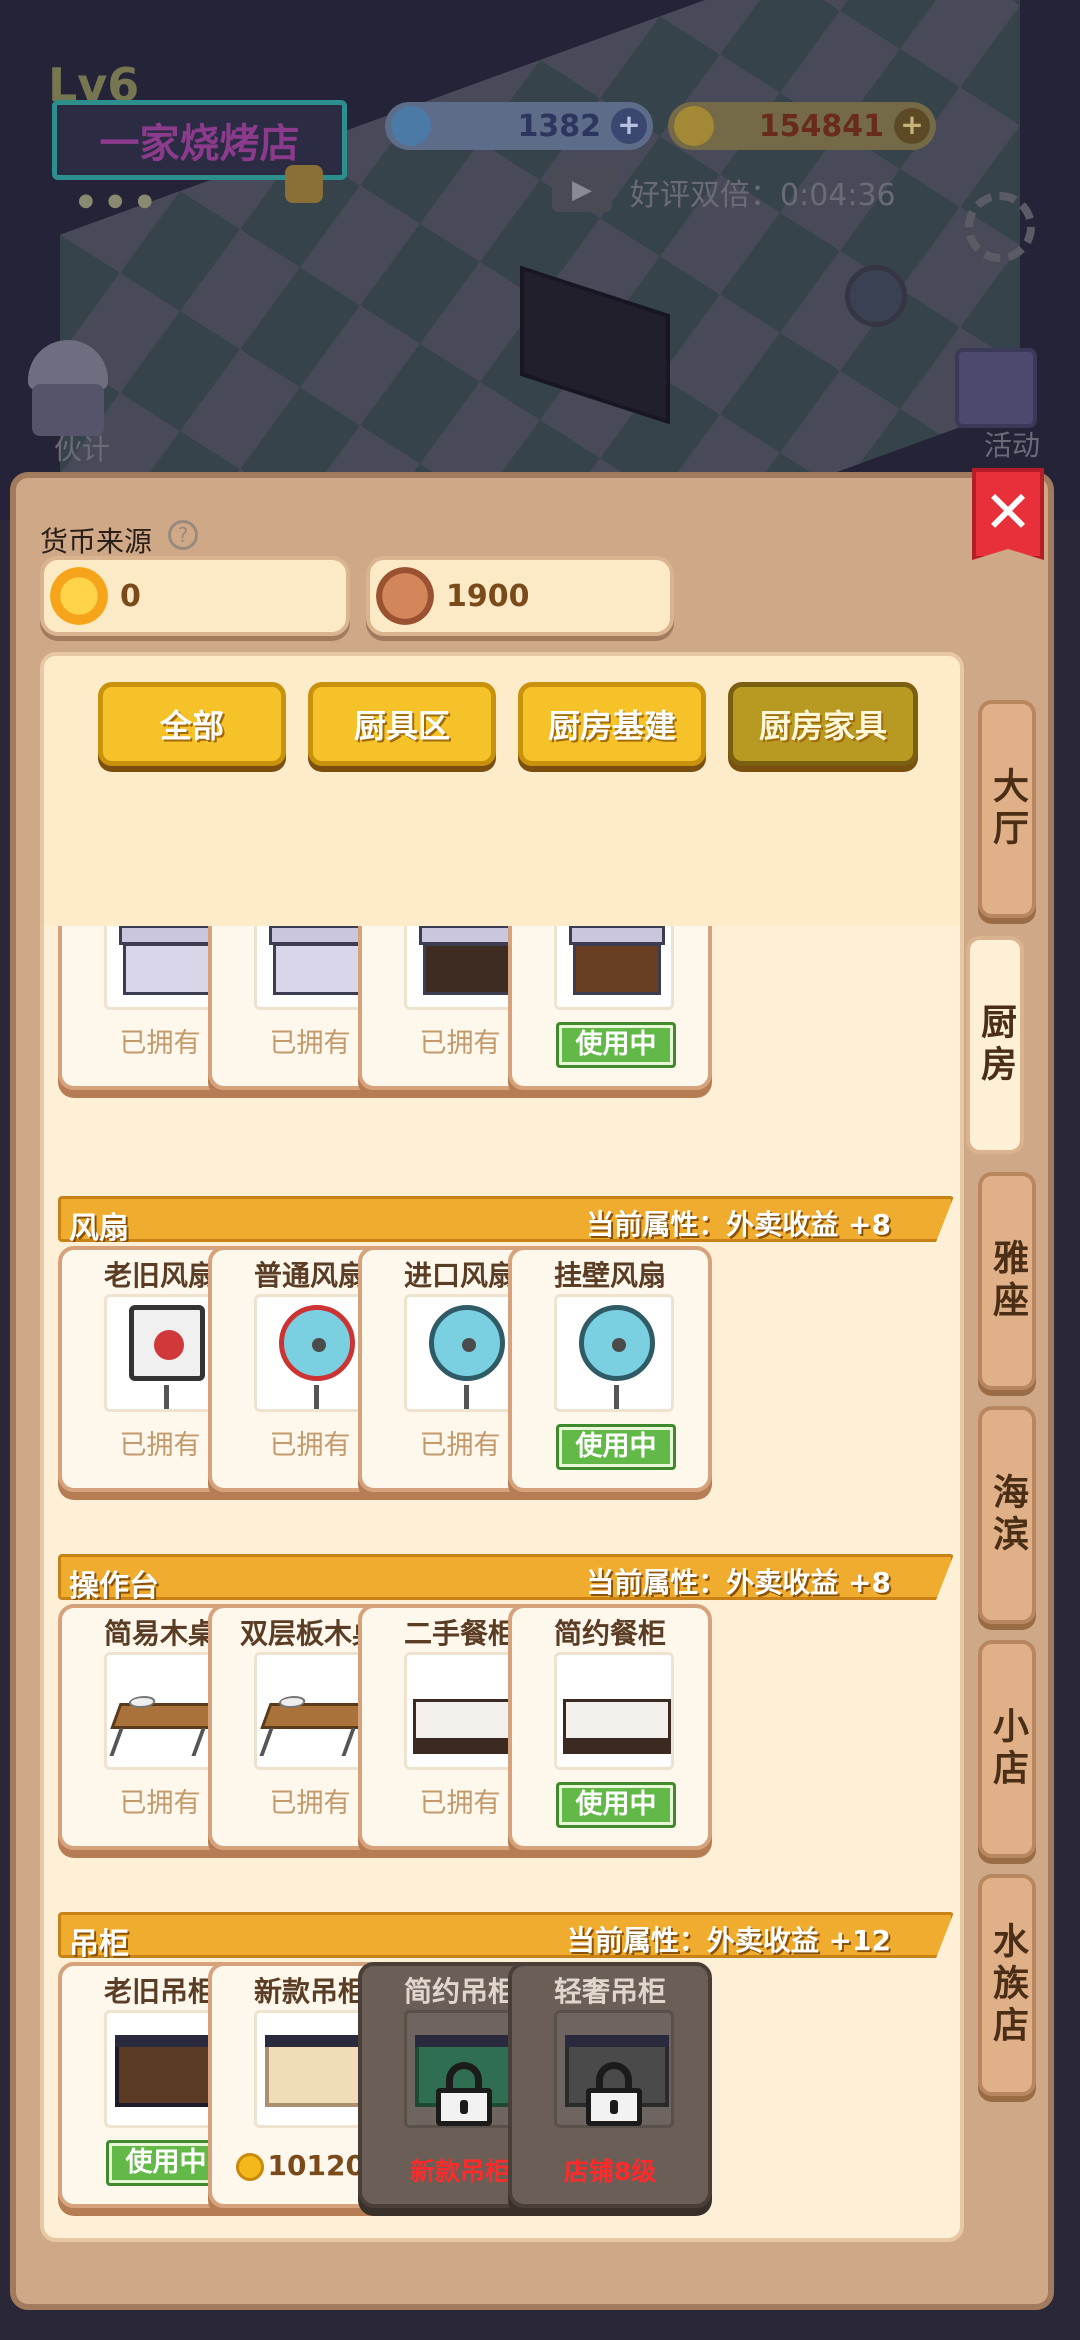 This screenshot has height=2340, width=1080. Describe the element at coordinates (502, 791) in the screenshot. I see `category-tab-bar: 全部 厨具区 厨房基建 厨房家具` at that location.